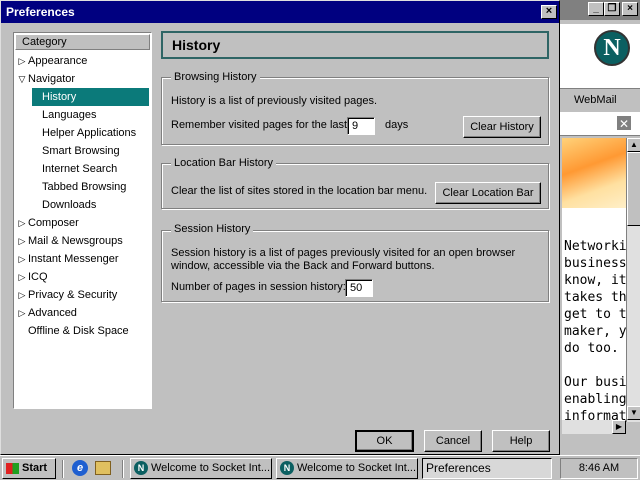  I want to click on scroll-thumb, so click(633, 189).